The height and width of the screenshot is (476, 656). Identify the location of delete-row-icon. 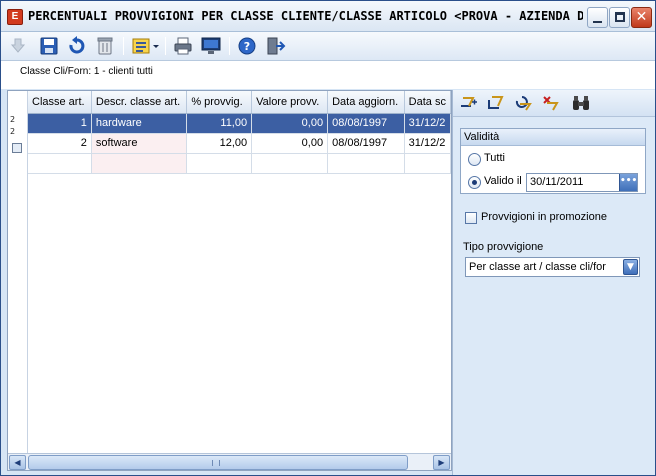
(551, 103).